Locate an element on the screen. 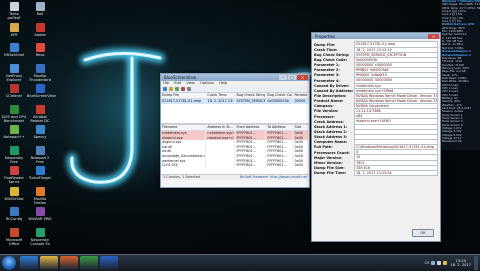 The image size is (480, 271). properties-icon is located at coordinates (189, 89).